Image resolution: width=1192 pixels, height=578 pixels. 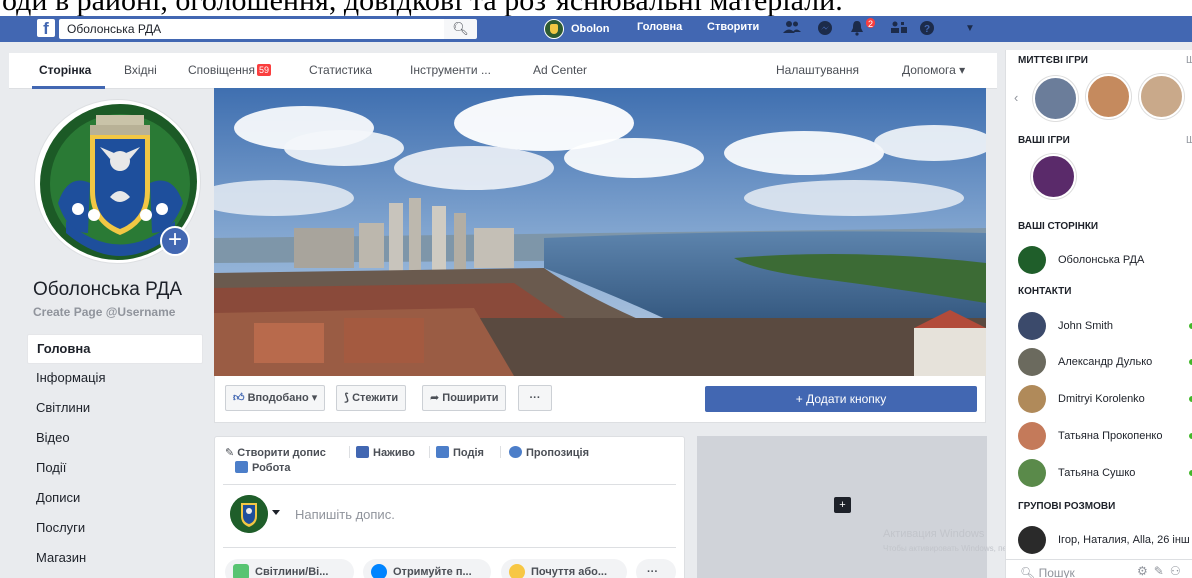 I want to click on left-nav-item-about: Інформація, so click(x=115, y=379).